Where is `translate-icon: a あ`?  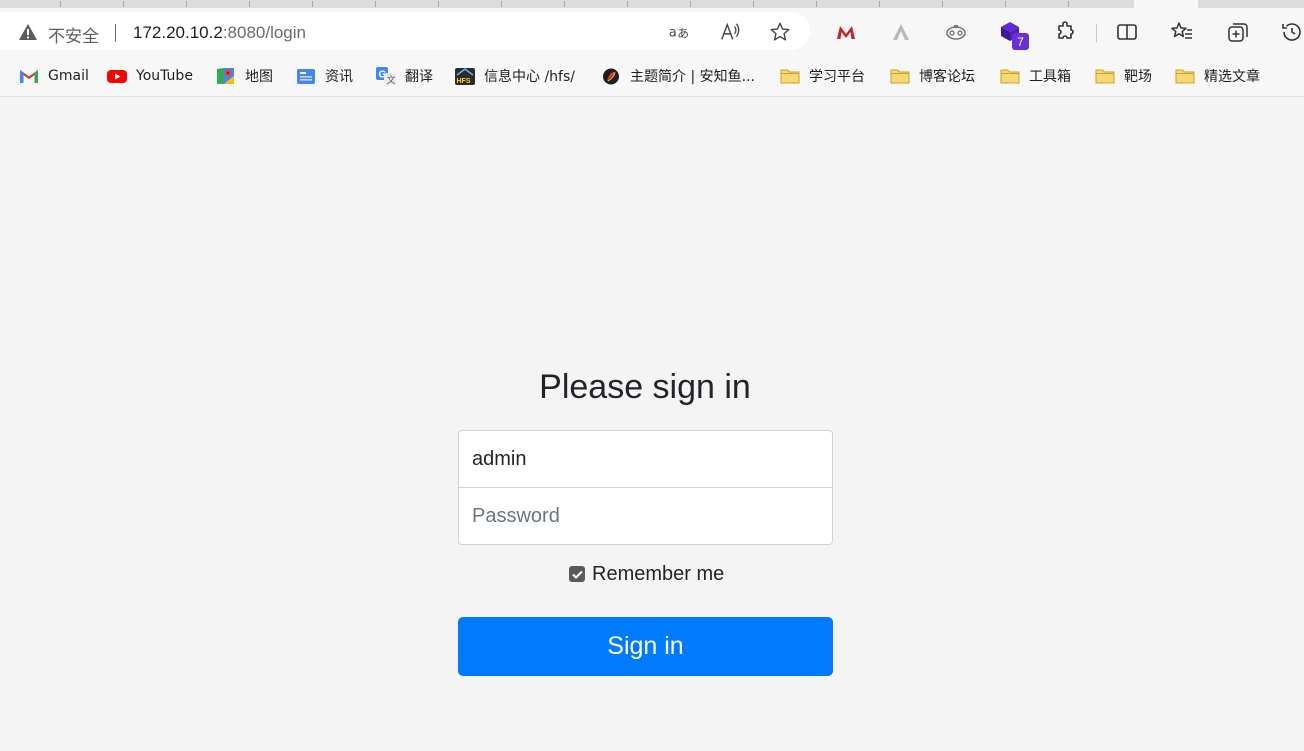 translate-icon: a あ is located at coordinates (679, 32).